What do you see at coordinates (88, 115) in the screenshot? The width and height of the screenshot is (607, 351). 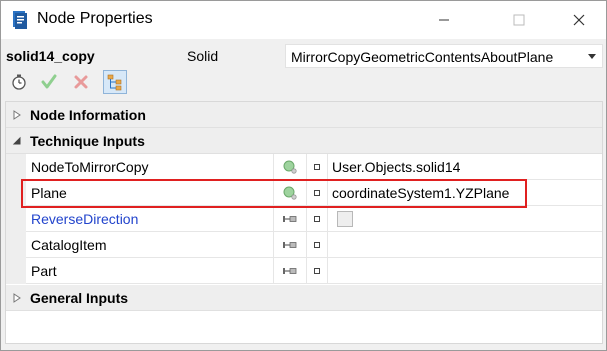 I see `section-label: Node Information` at bounding box center [88, 115].